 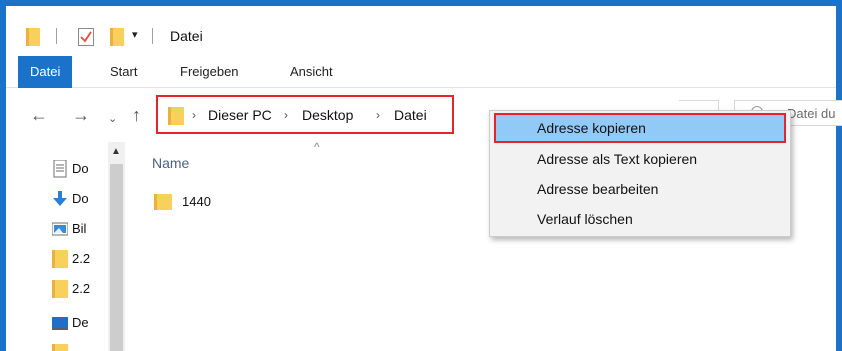 What do you see at coordinates (136, 115) in the screenshot?
I see `up-arrow-icon: ↑` at bounding box center [136, 115].